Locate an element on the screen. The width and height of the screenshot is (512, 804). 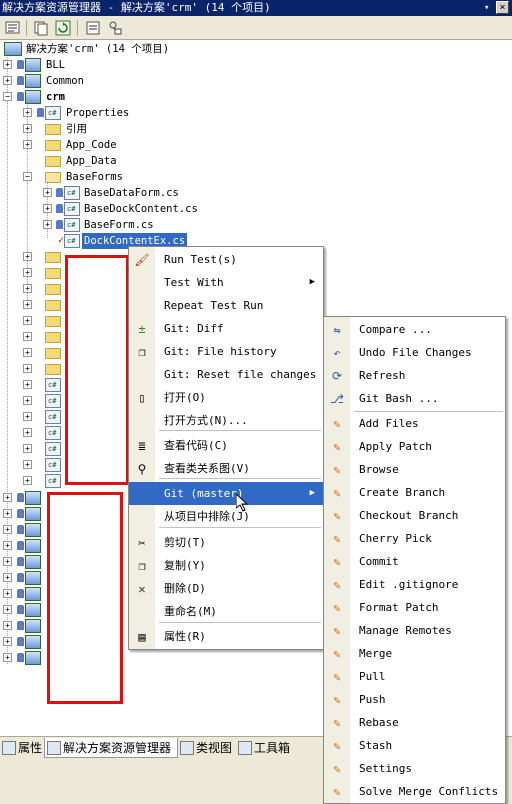
git-menu-item: ✎ Pull is located at coordinates (414, 676).